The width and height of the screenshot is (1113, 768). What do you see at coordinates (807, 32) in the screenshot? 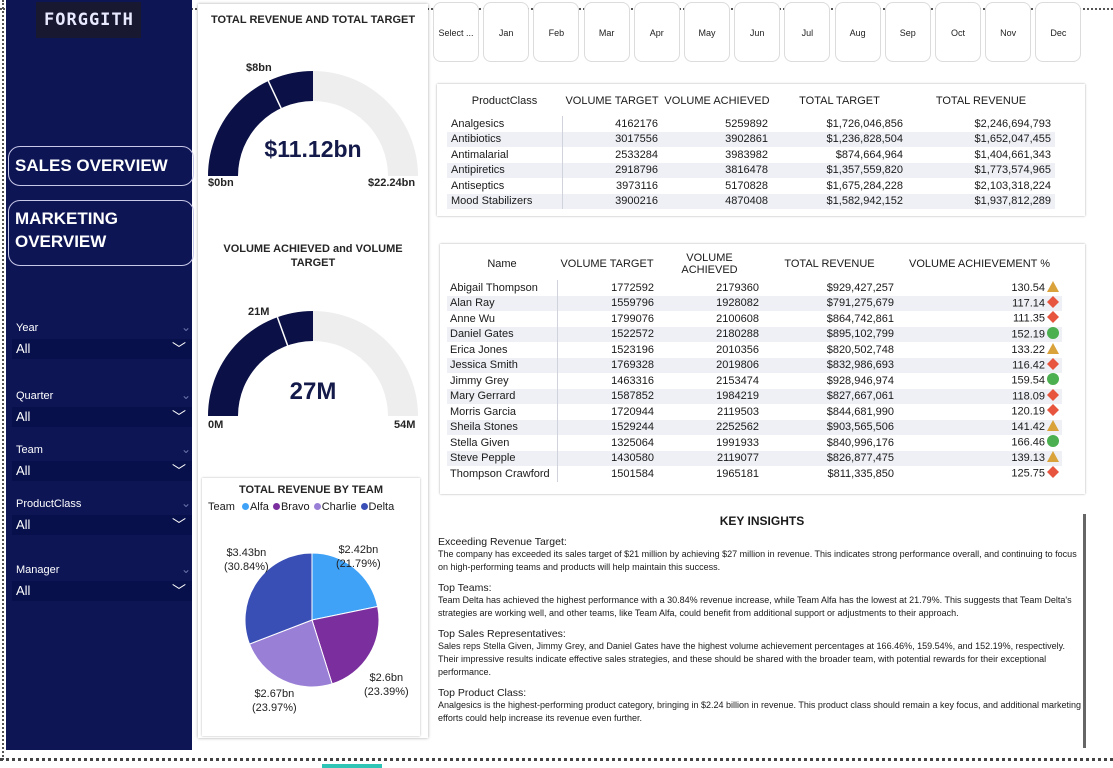
I see `month-button-jul: Jul` at bounding box center [807, 32].